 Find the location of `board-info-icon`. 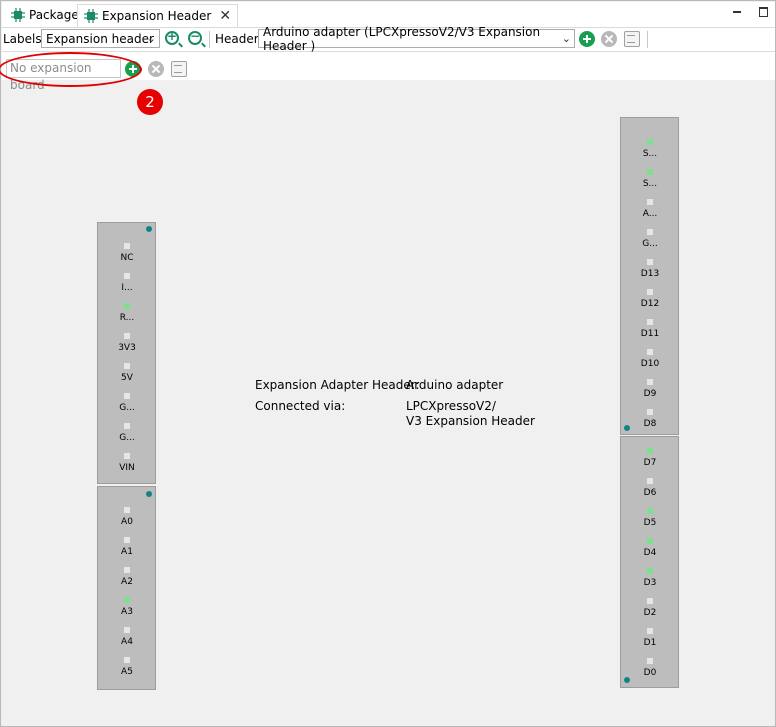

board-info-icon is located at coordinates (179, 69).